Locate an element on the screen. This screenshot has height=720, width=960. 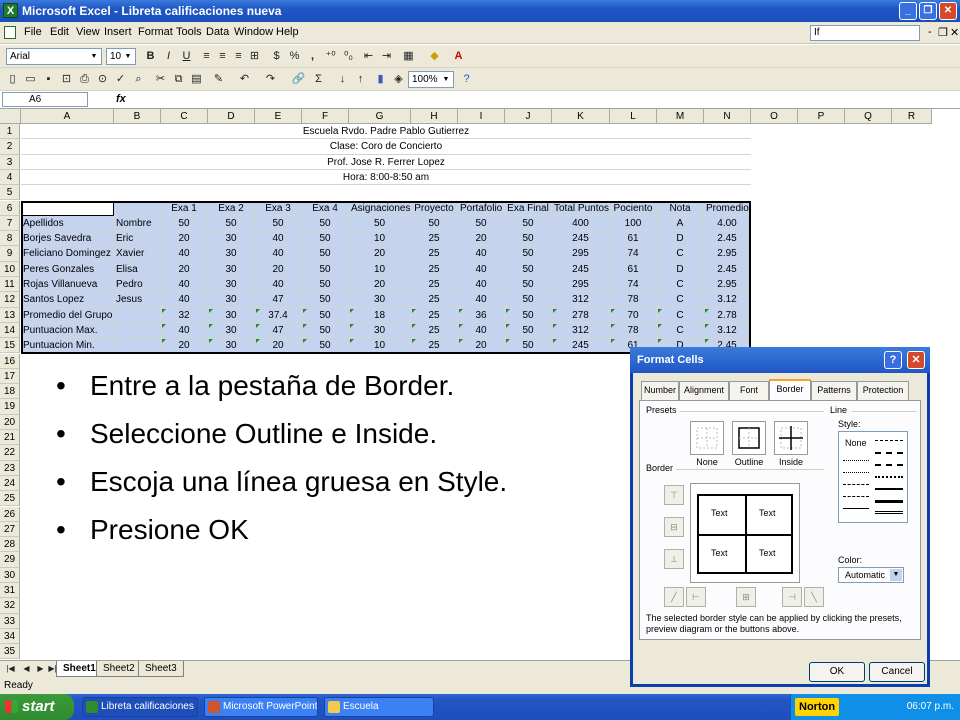
redo-icon: ↷ is located at coordinates (270, 79).